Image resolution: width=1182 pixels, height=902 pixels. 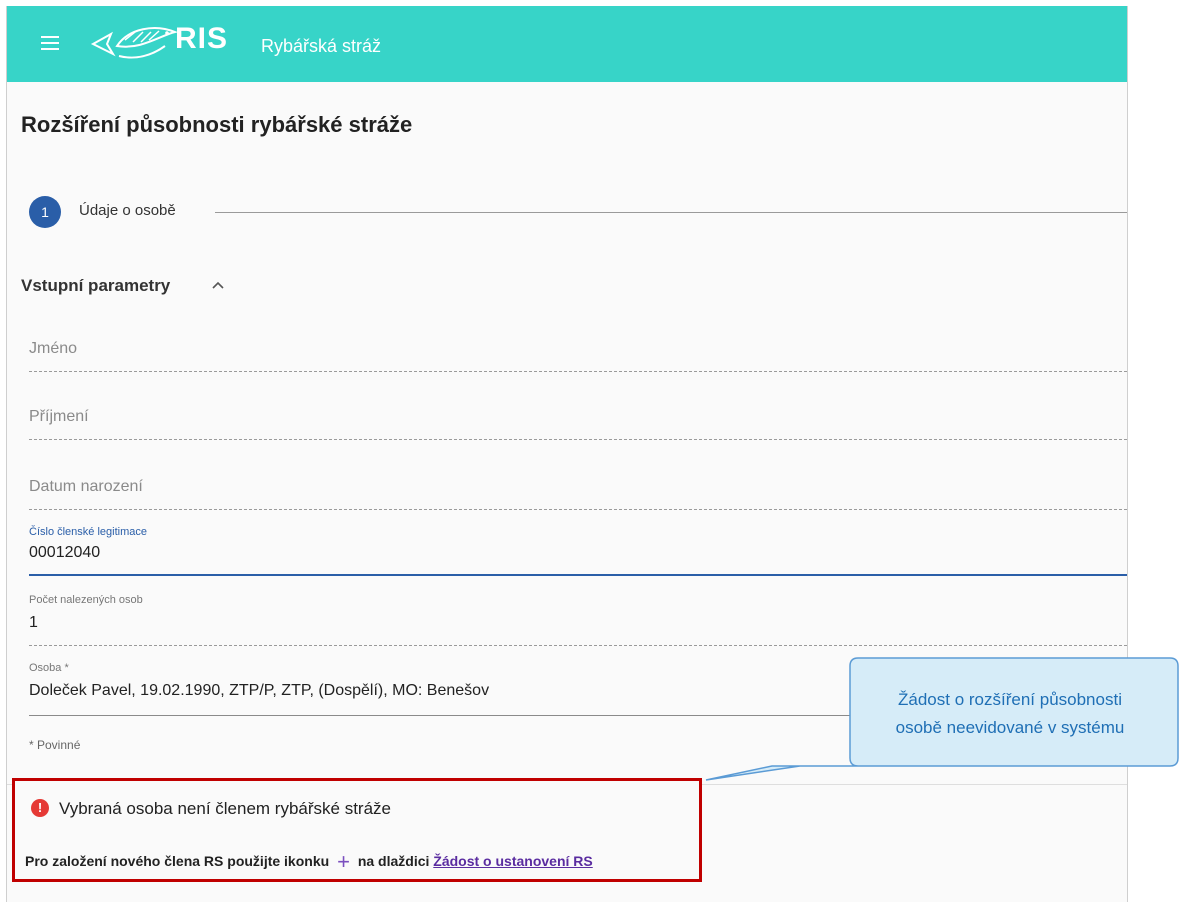 I want to click on callout-line-1: Žádost o rozšíření působnosti, so click(x=1010, y=699).